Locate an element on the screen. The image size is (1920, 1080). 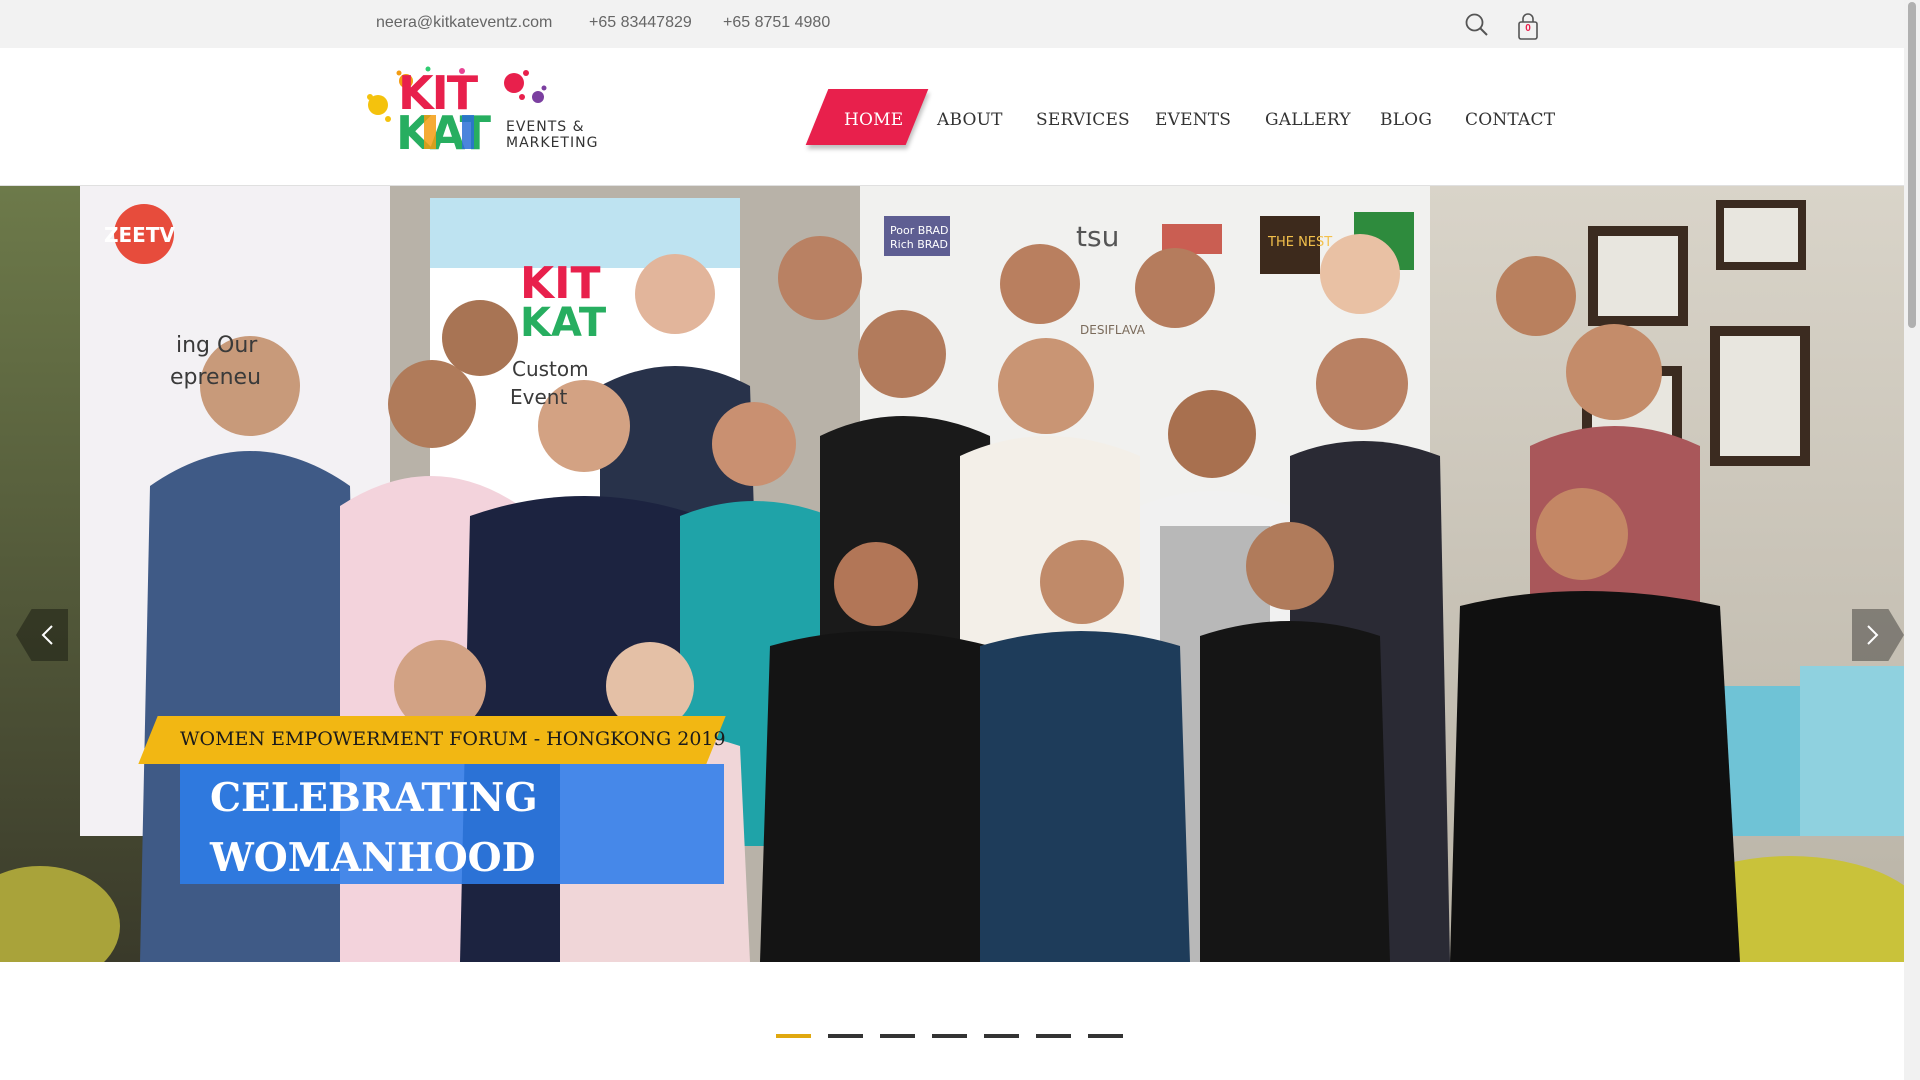
nav-events: EVENTS is located at coordinates (1193, 120).